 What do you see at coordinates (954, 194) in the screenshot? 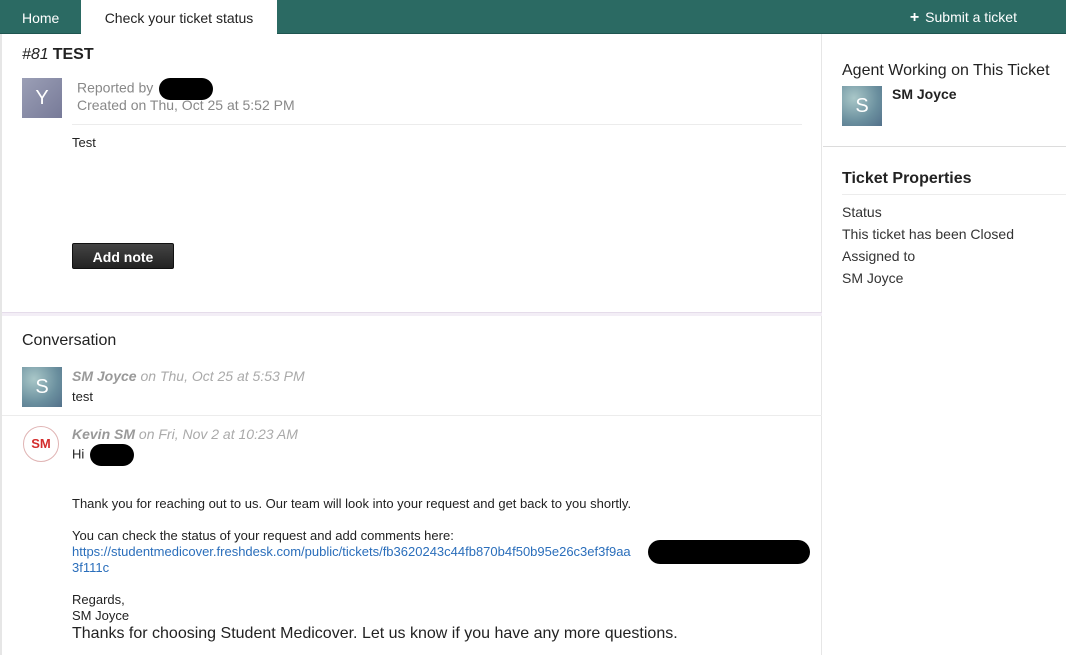
I see `properties-divider` at bounding box center [954, 194].